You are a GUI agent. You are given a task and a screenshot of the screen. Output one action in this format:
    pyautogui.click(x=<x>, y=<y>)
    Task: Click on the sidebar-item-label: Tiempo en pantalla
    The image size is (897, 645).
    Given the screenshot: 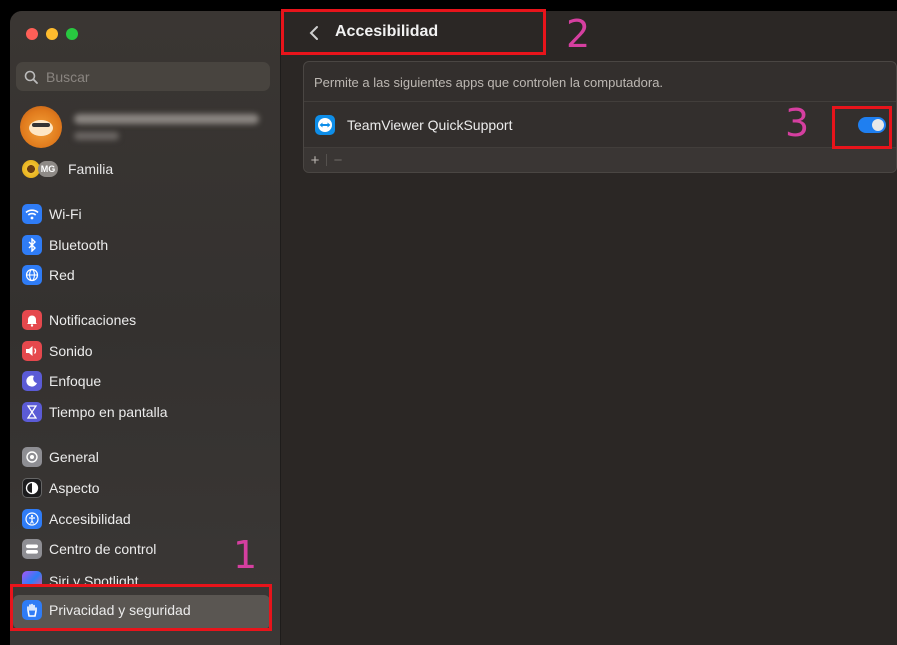 What is the action you would take?
    pyautogui.click(x=108, y=412)
    